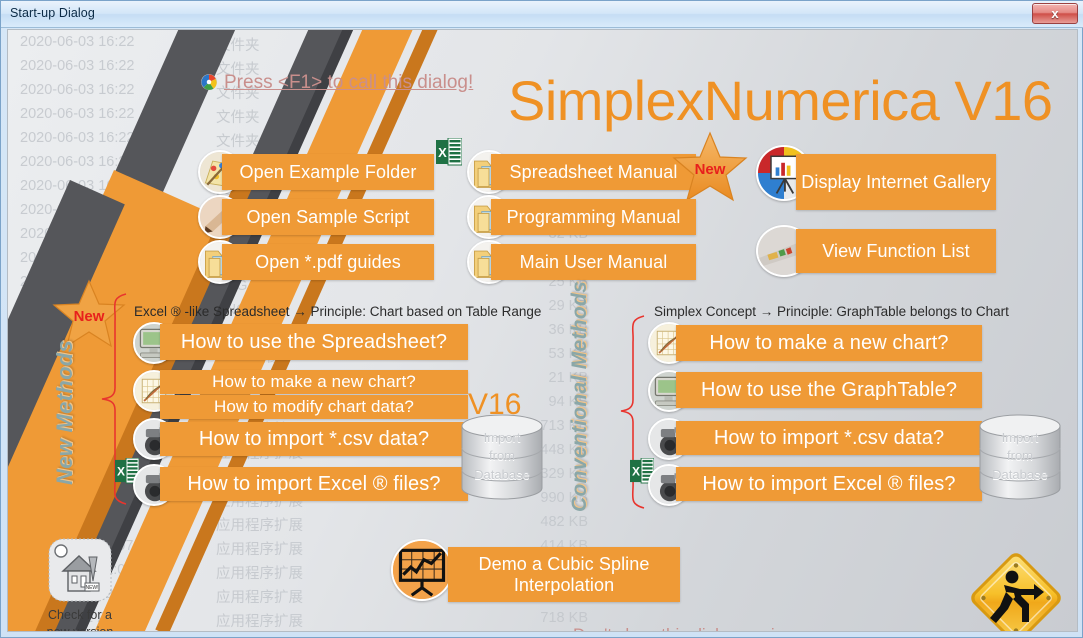  I want to click on view-function-list-button: View Function List, so click(896, 251).